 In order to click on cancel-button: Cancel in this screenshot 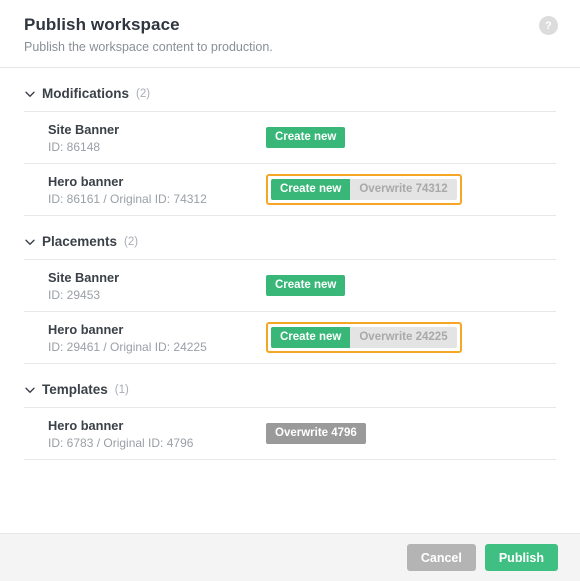, I will do `click(441, 557)`.